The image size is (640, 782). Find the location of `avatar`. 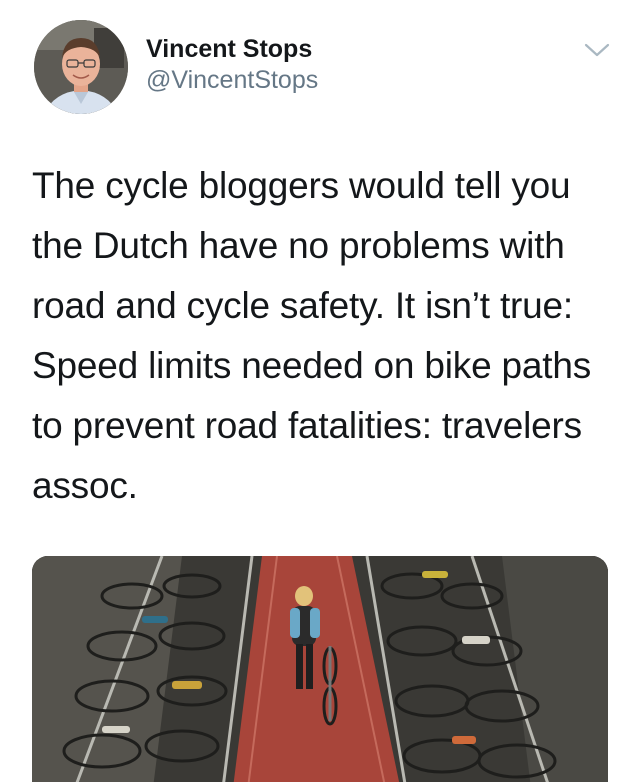

avatar is located at coordinates (81, 67).